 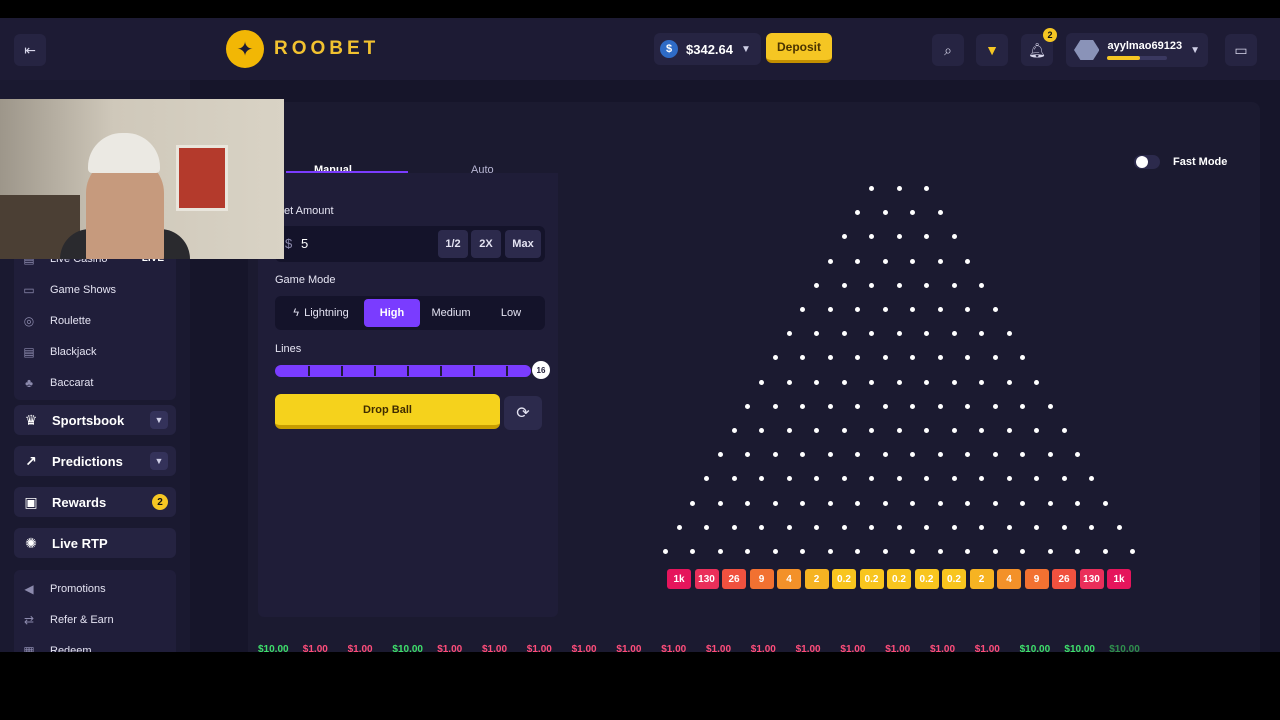 I want to click on collapse-icon: ⇤, so click(x=30, y=49).